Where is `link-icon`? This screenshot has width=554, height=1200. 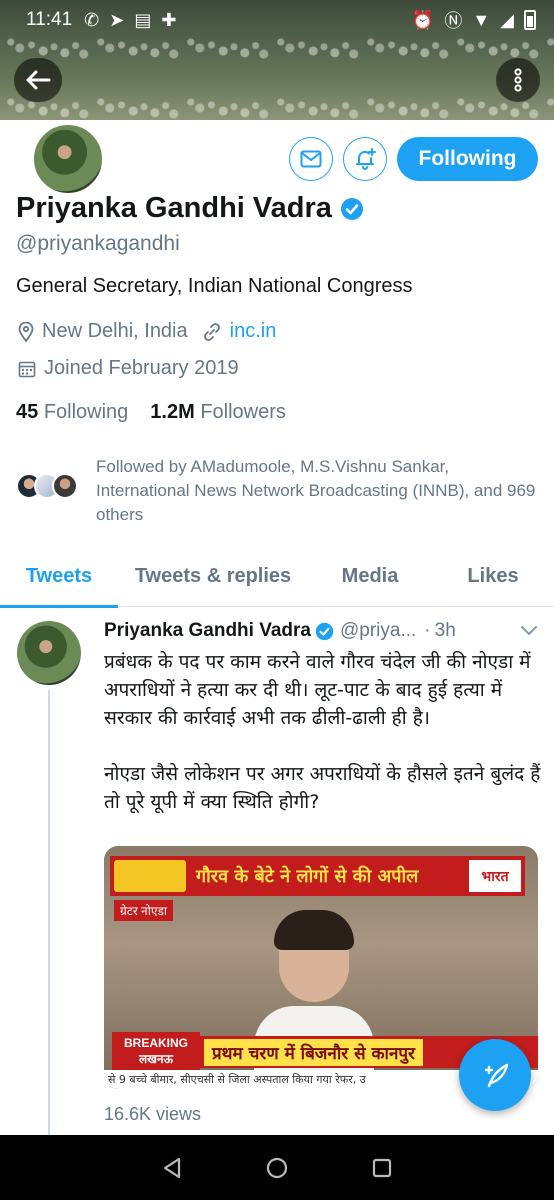 link-icon is located at coordinates (211, 331).